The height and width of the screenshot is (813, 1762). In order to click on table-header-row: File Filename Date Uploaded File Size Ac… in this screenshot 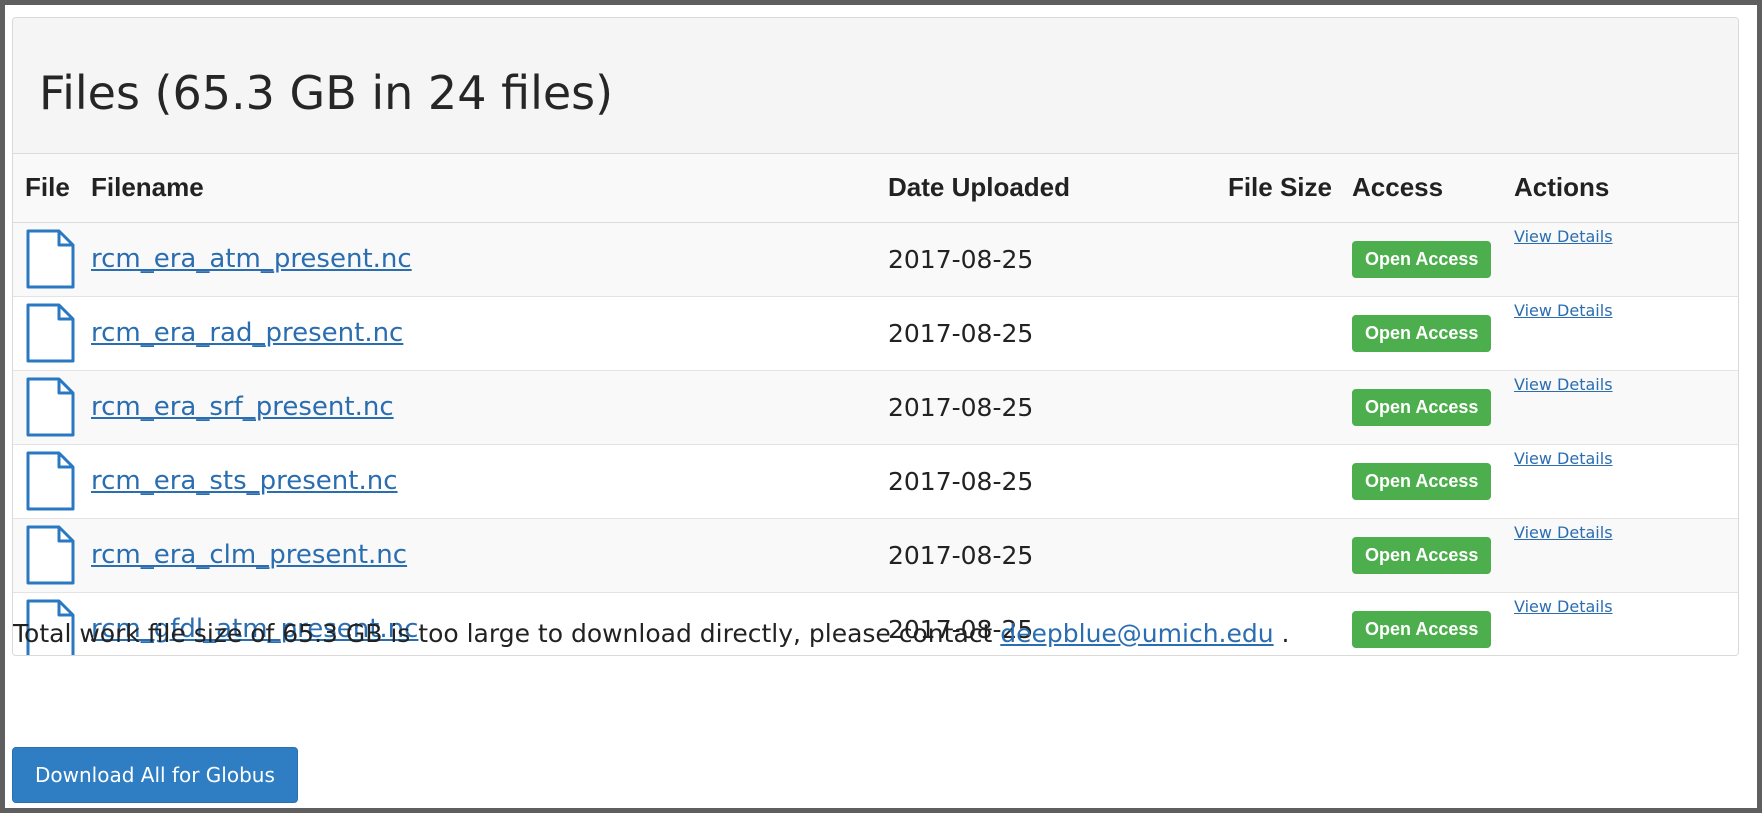, I will do `click(875, 188)`.